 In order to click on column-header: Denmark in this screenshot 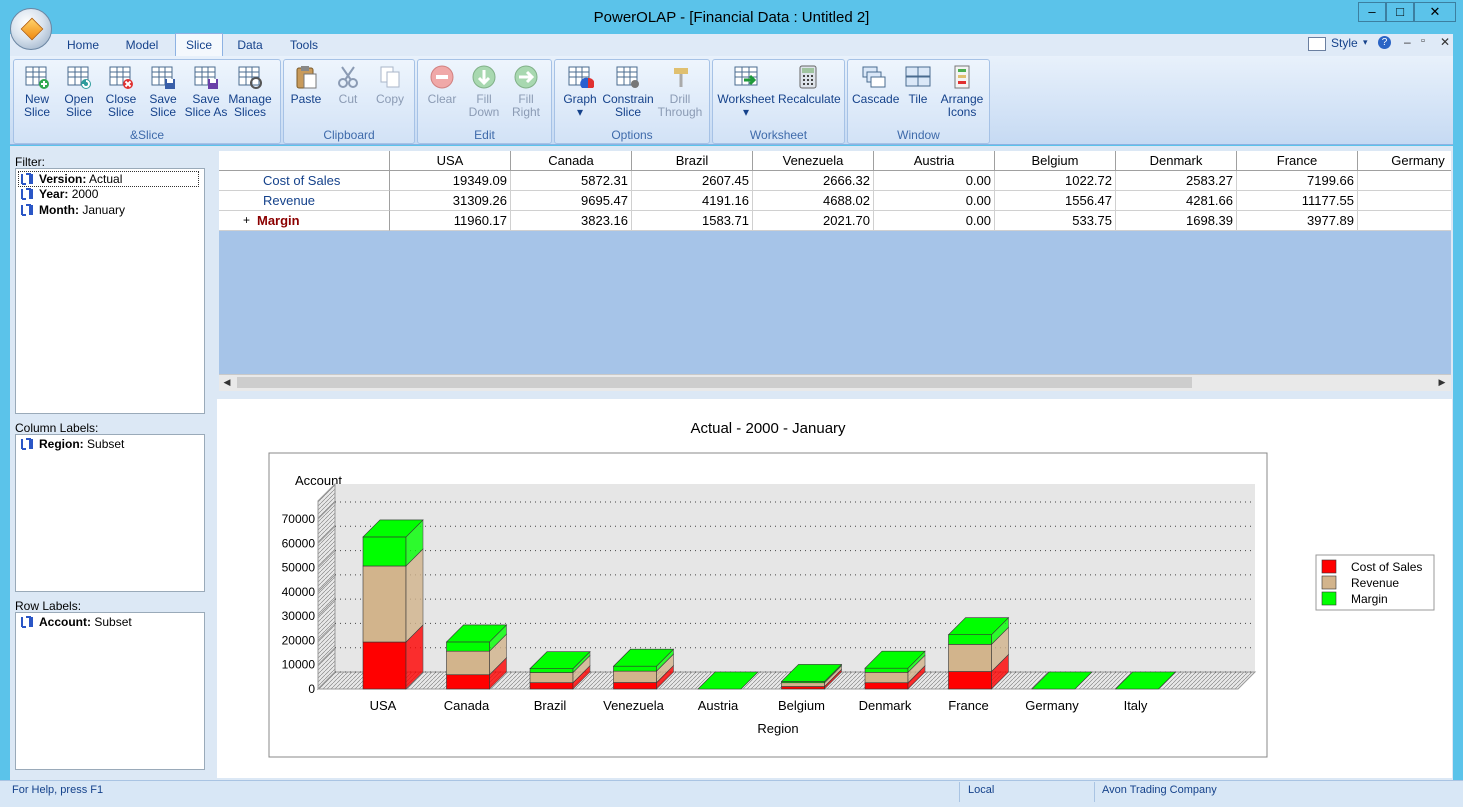, I will do `click(1176, 161)`.